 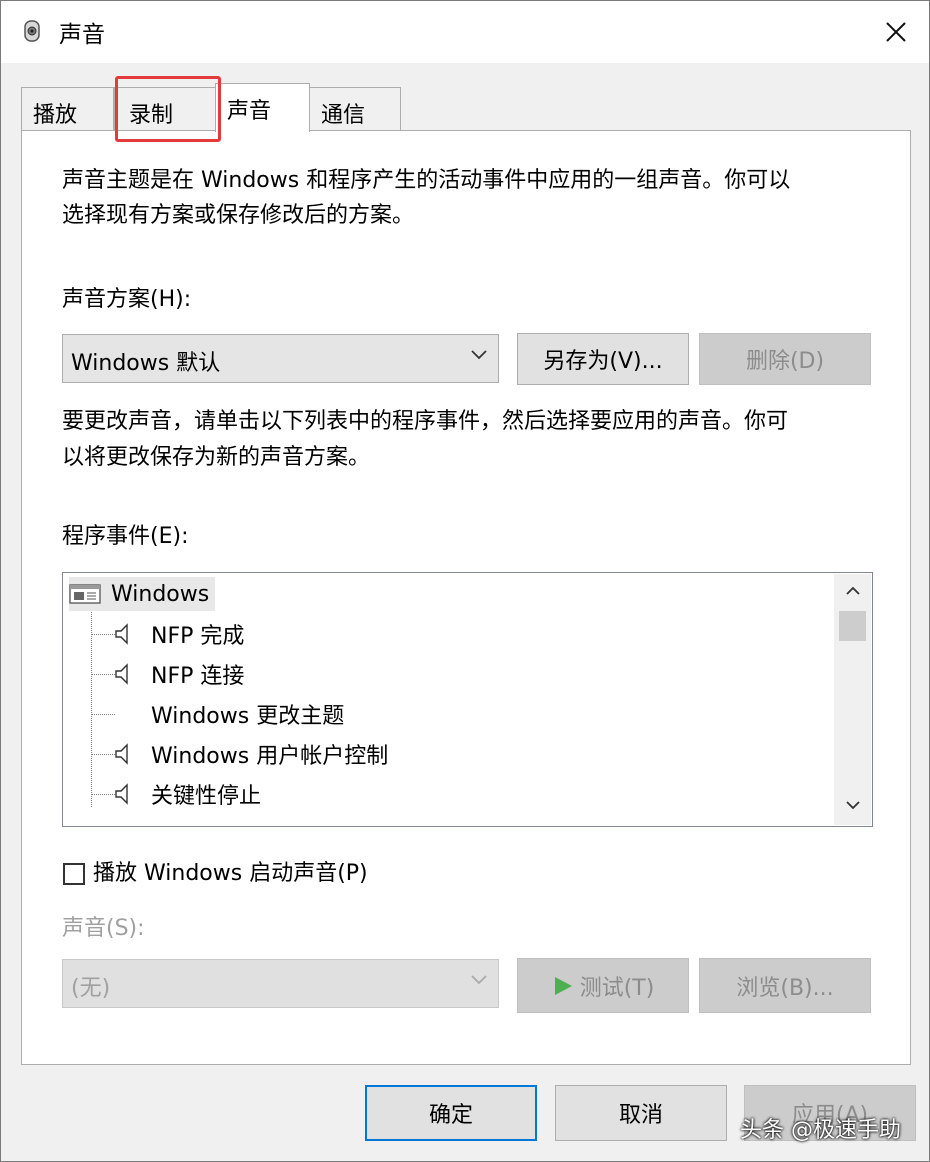 I want to click on events-label: 程序事件(E):, so click(x=125, y=536).